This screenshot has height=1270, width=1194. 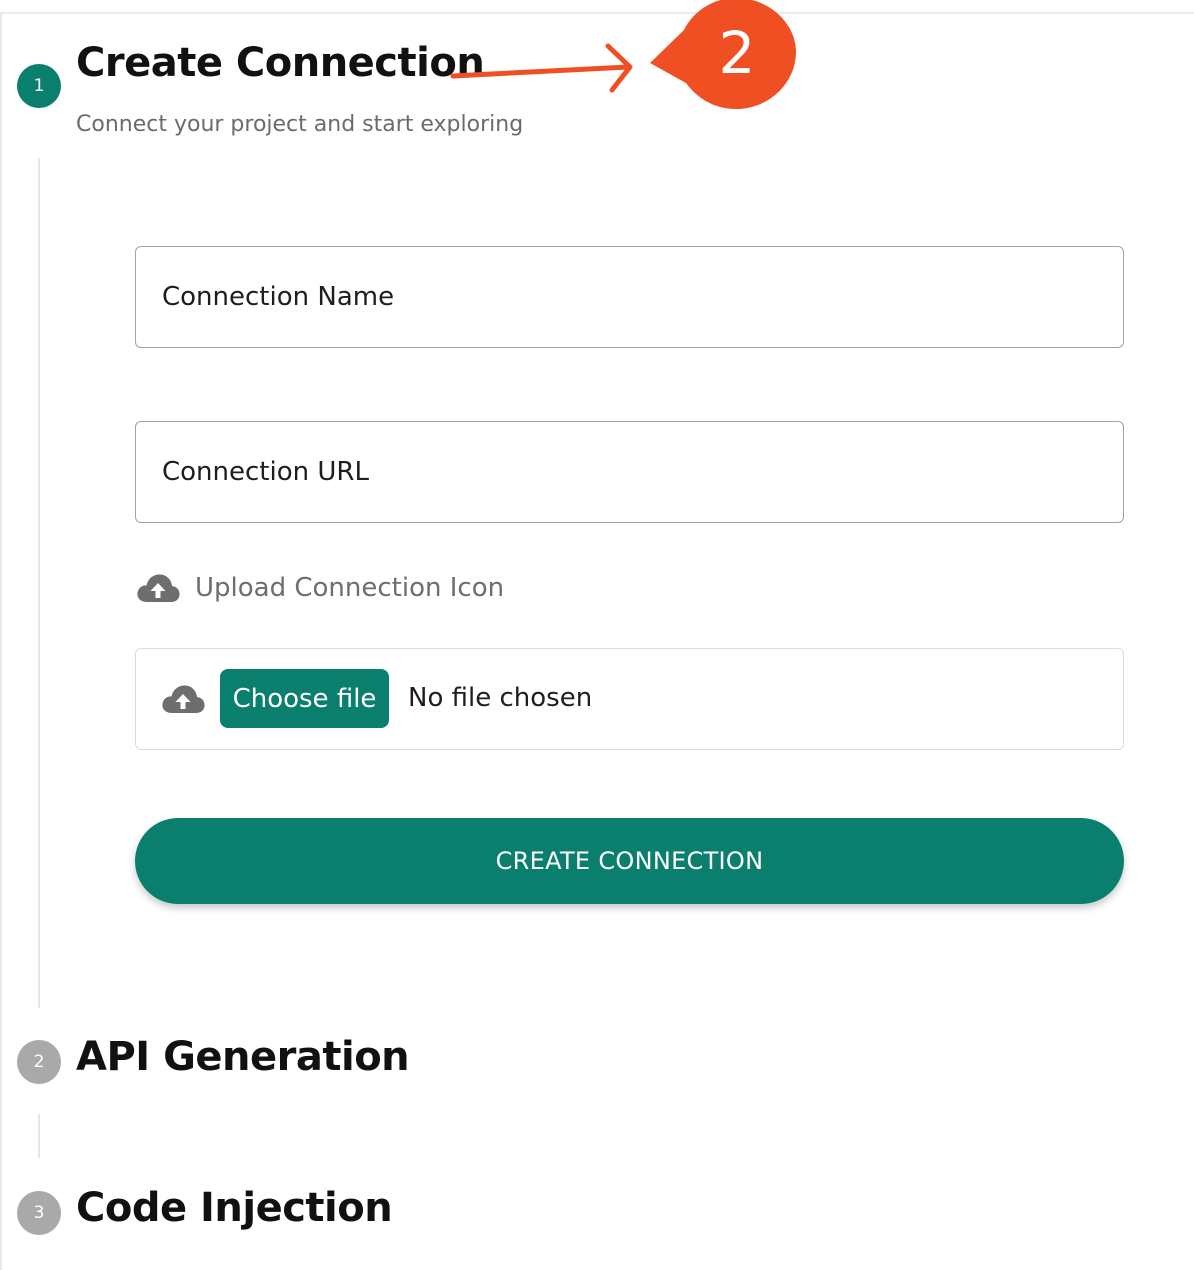 I want to click on annotation-callout: 2, so click(x=623, y=54).